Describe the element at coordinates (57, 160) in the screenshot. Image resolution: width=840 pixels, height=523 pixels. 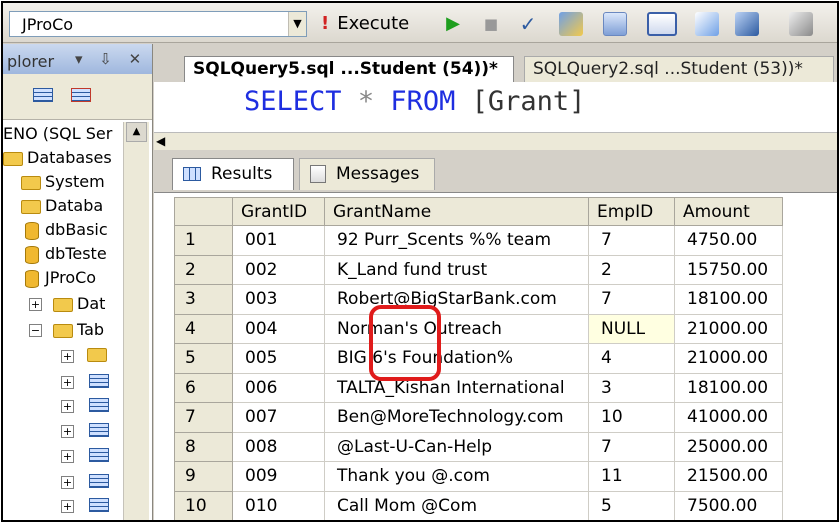
I see `tree-node-databases: Databases` at that location.